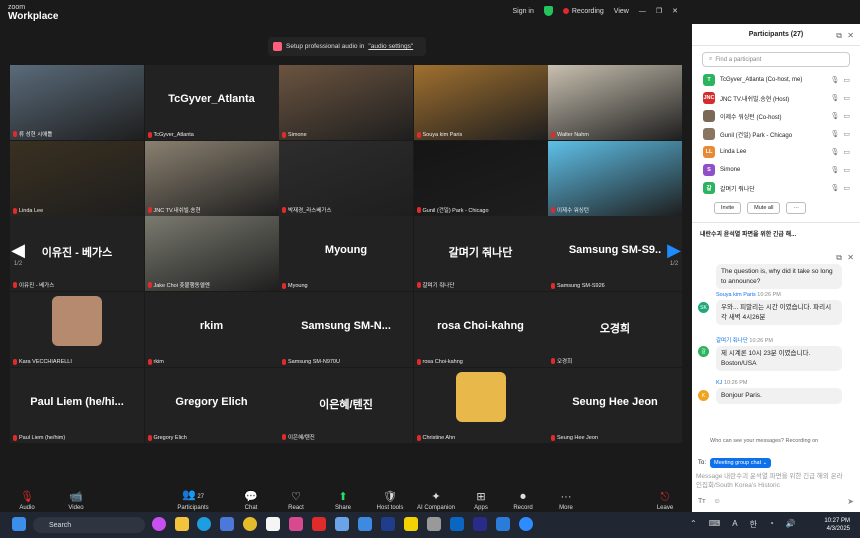 Image resolution: width=860 pixels, height=538 pixels. Describe the element at coordinates (436, 498) in the screenshot. I see `ai-companion-button: ✦ AI Companion` at that location.